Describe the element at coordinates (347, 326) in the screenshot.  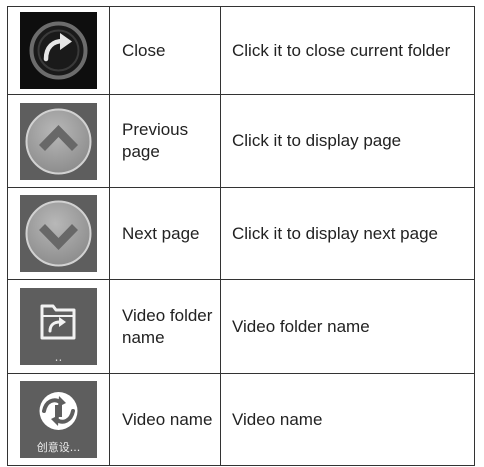
I see `row-description: Video folder name` at that location.